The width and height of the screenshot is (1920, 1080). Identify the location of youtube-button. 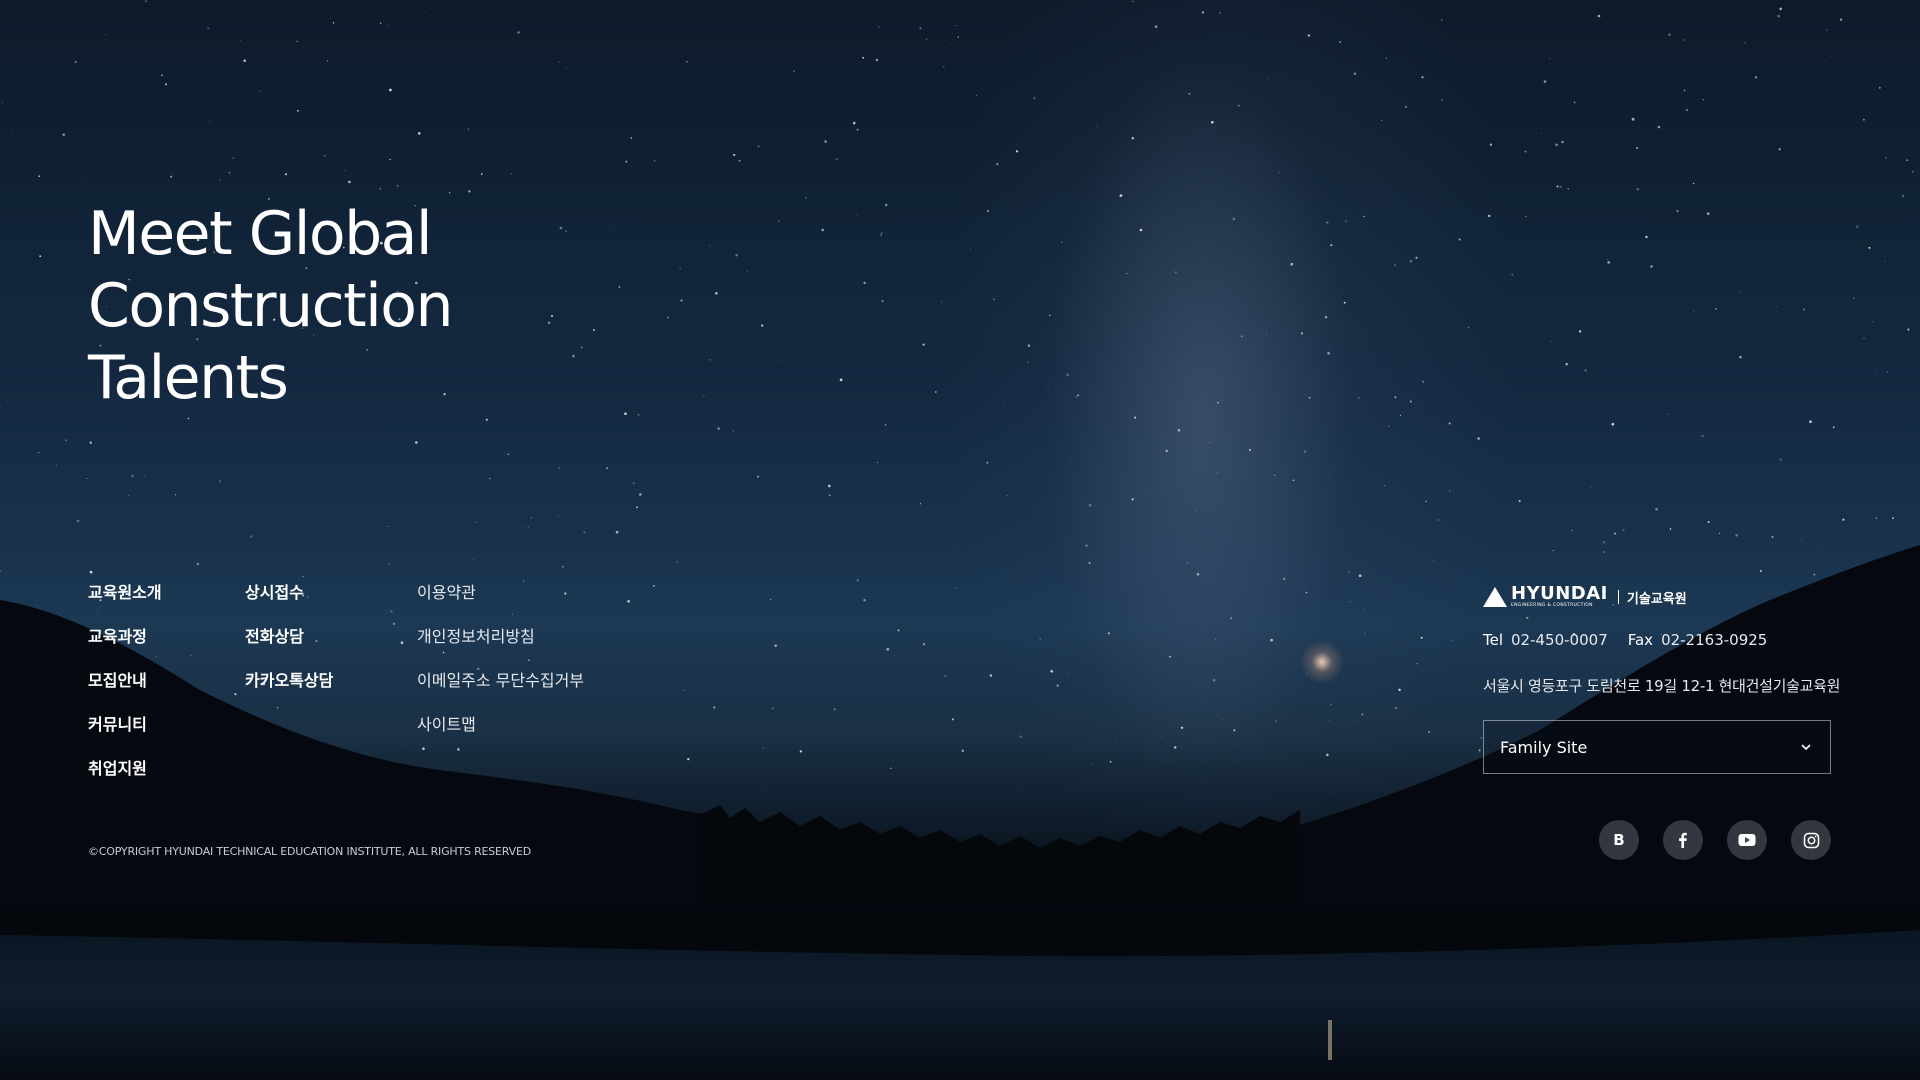
(1747, 840).